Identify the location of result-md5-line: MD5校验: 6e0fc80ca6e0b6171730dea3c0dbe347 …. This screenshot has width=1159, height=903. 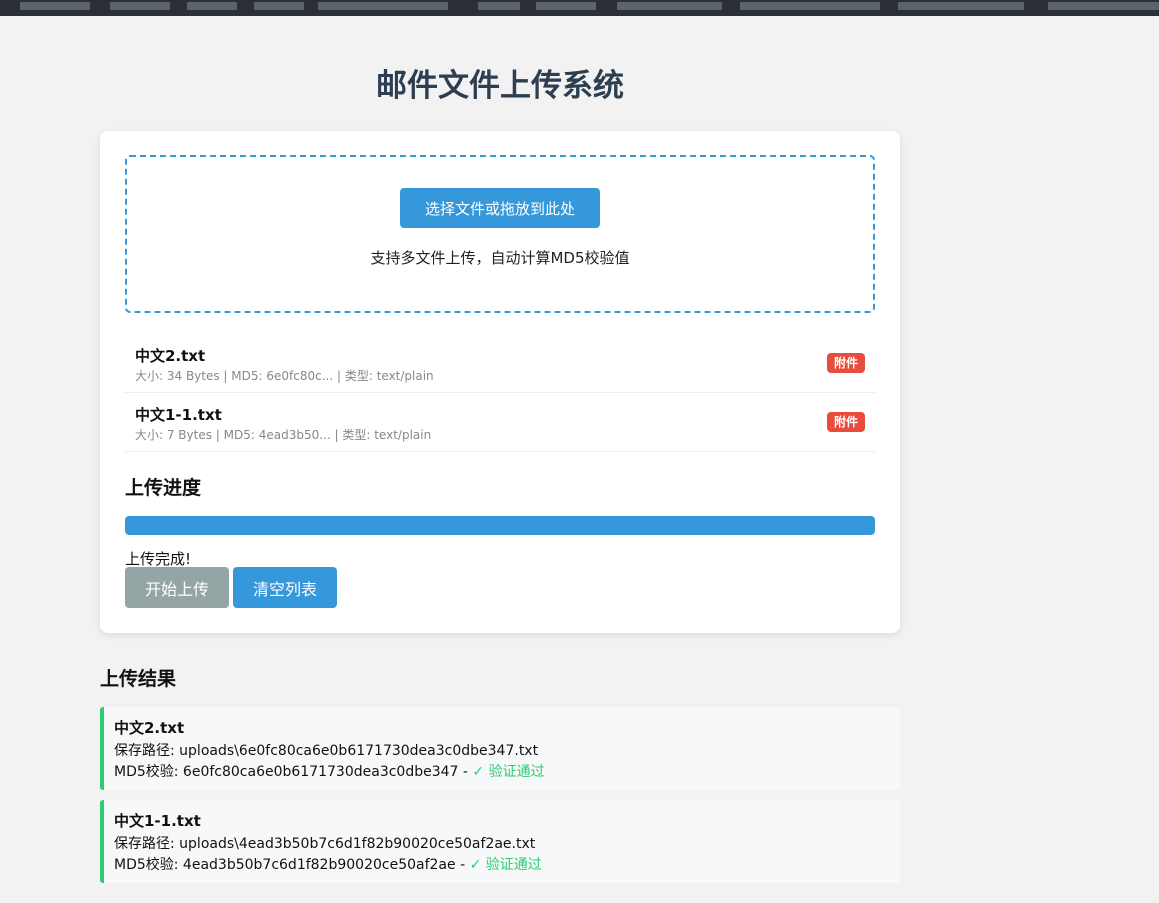
(329, 771).